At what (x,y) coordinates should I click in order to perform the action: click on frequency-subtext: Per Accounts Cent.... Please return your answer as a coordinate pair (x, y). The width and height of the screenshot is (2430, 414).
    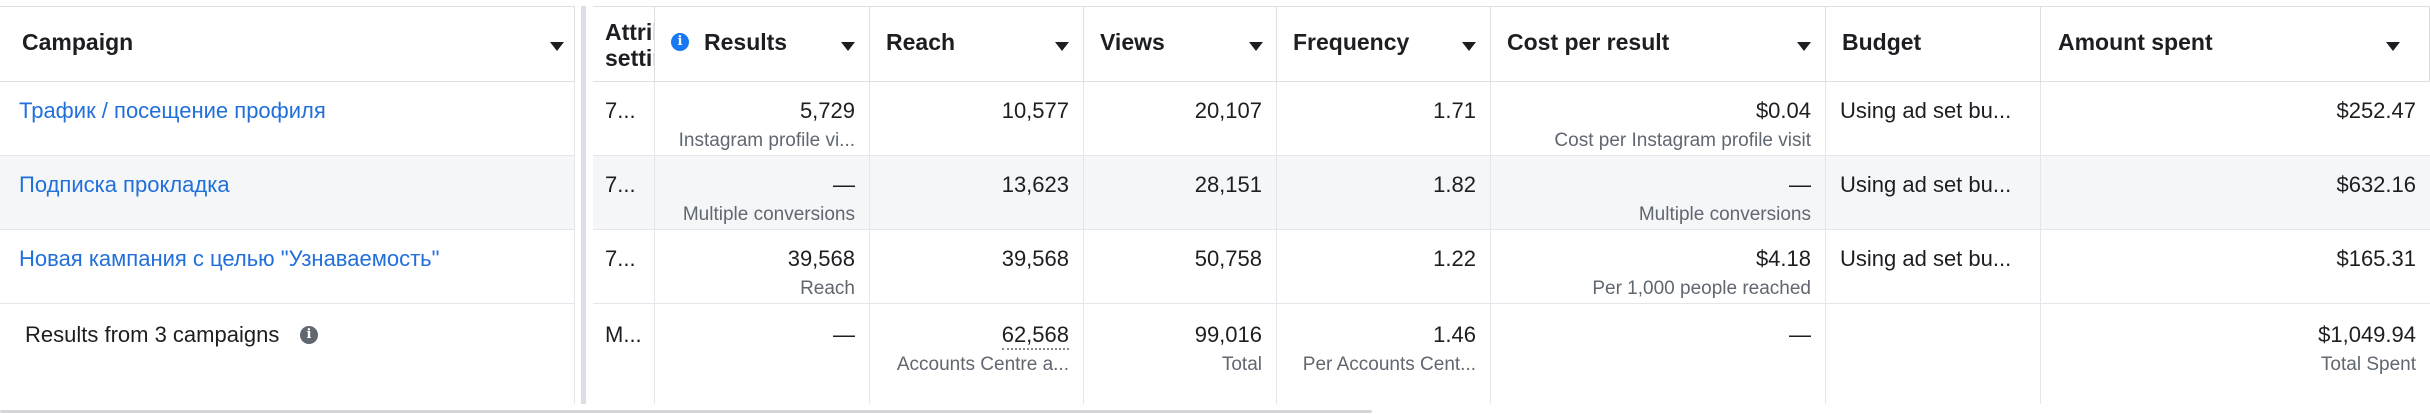
    Looking at the image, I should click on (1389, 364).